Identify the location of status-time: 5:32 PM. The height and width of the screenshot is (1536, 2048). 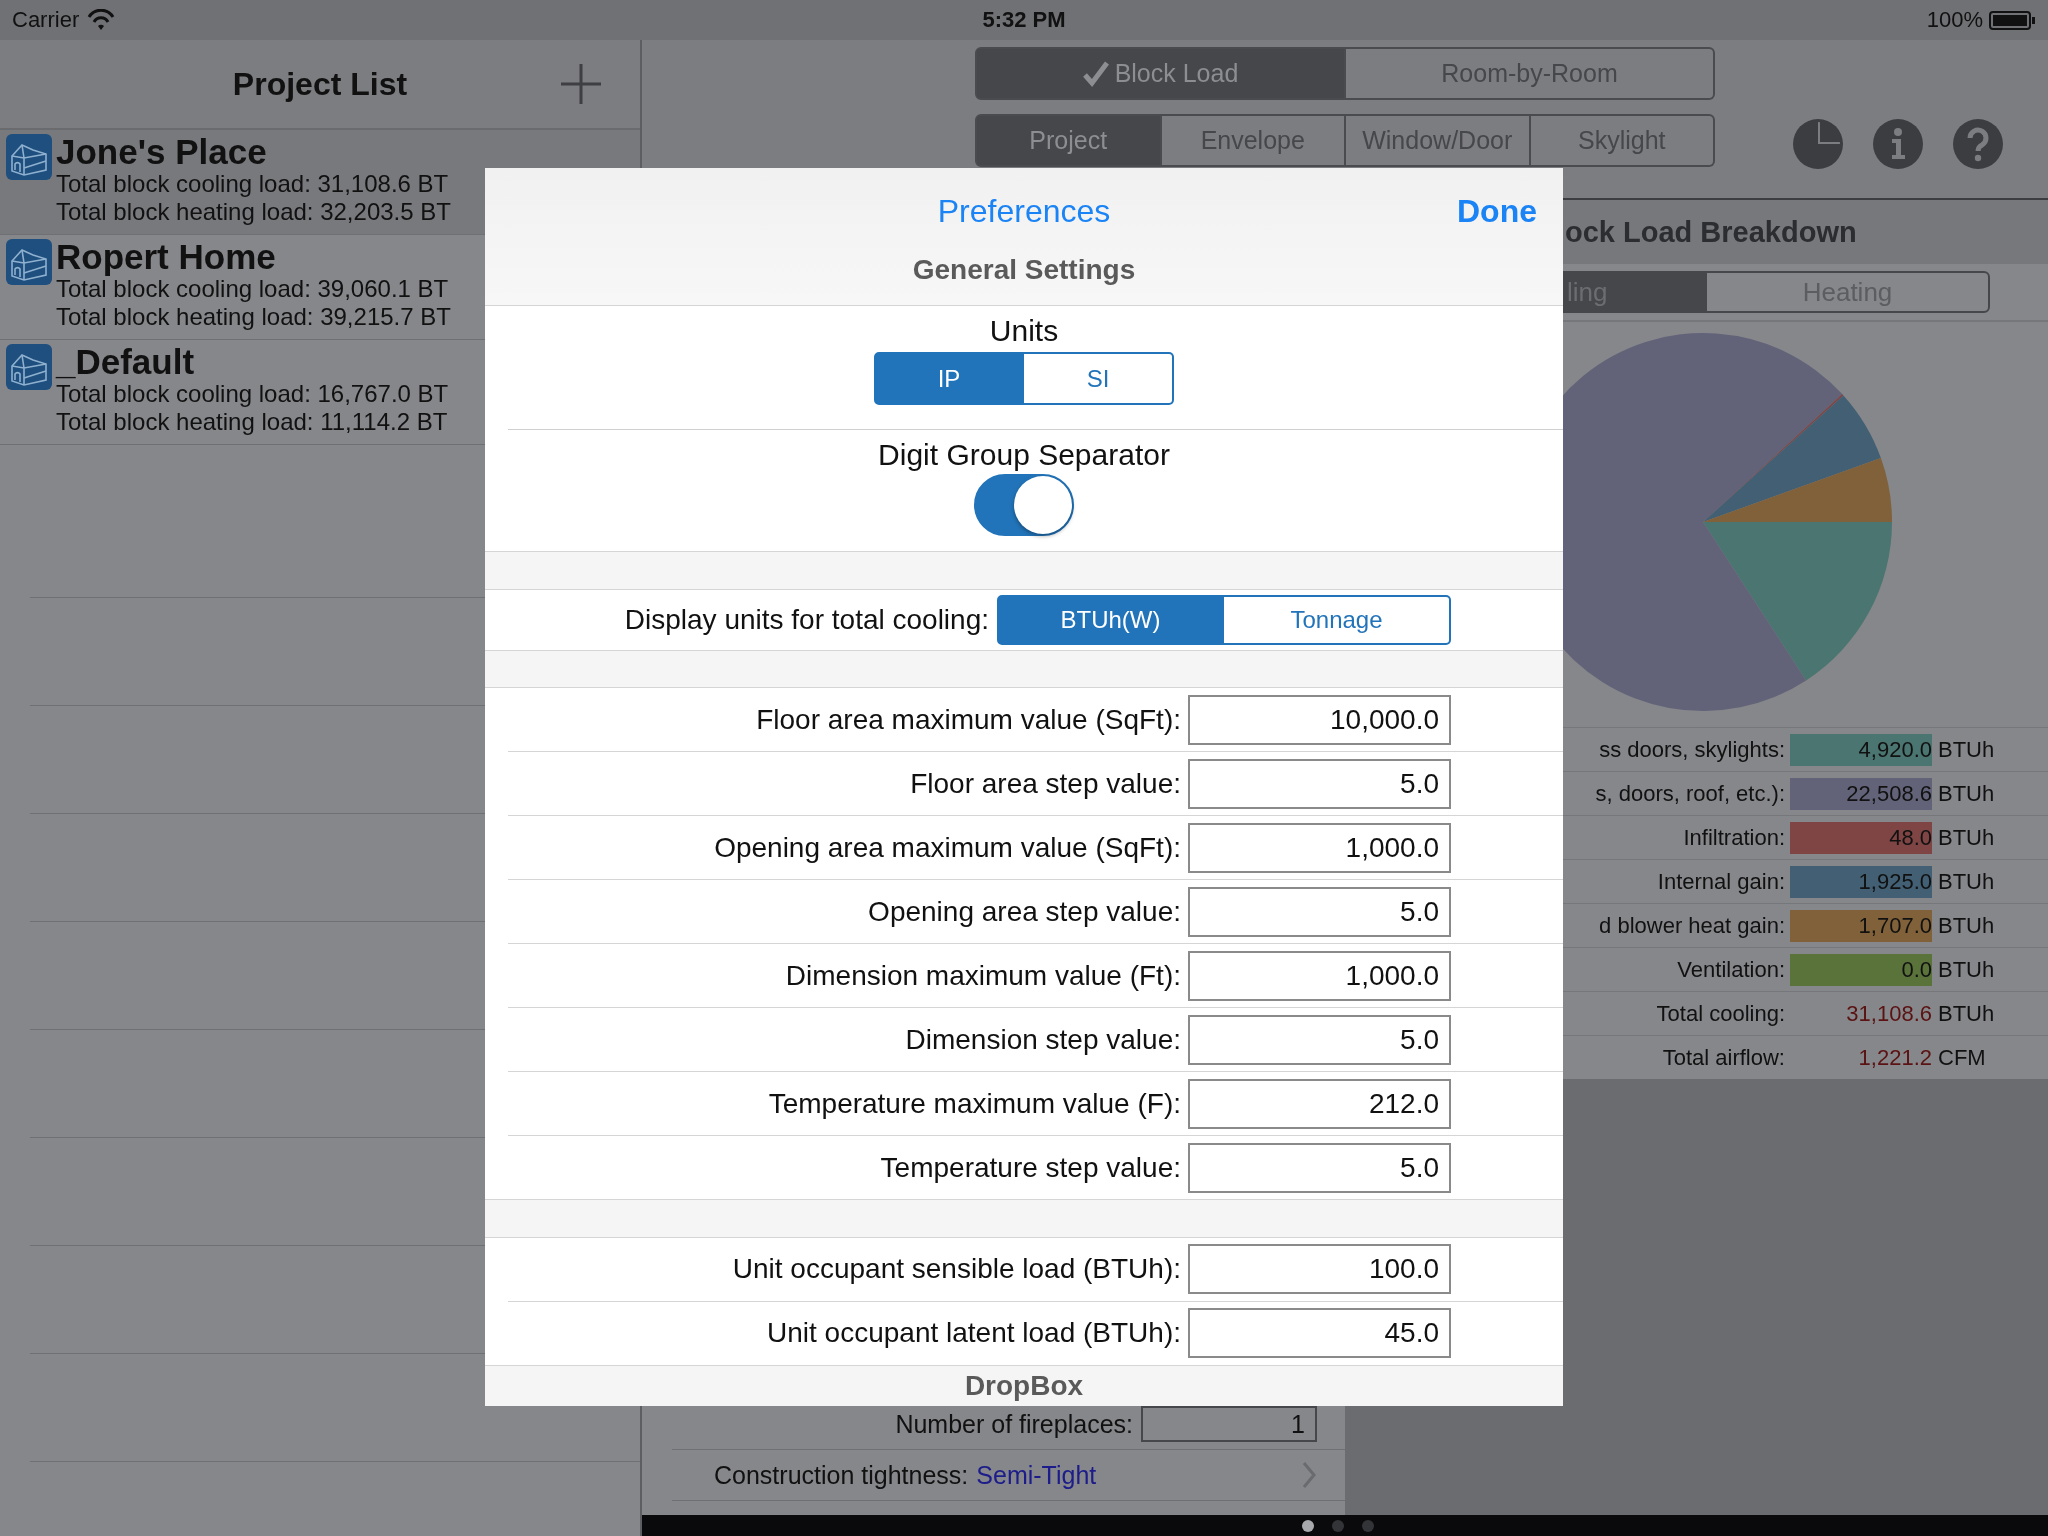
(1024, 20).